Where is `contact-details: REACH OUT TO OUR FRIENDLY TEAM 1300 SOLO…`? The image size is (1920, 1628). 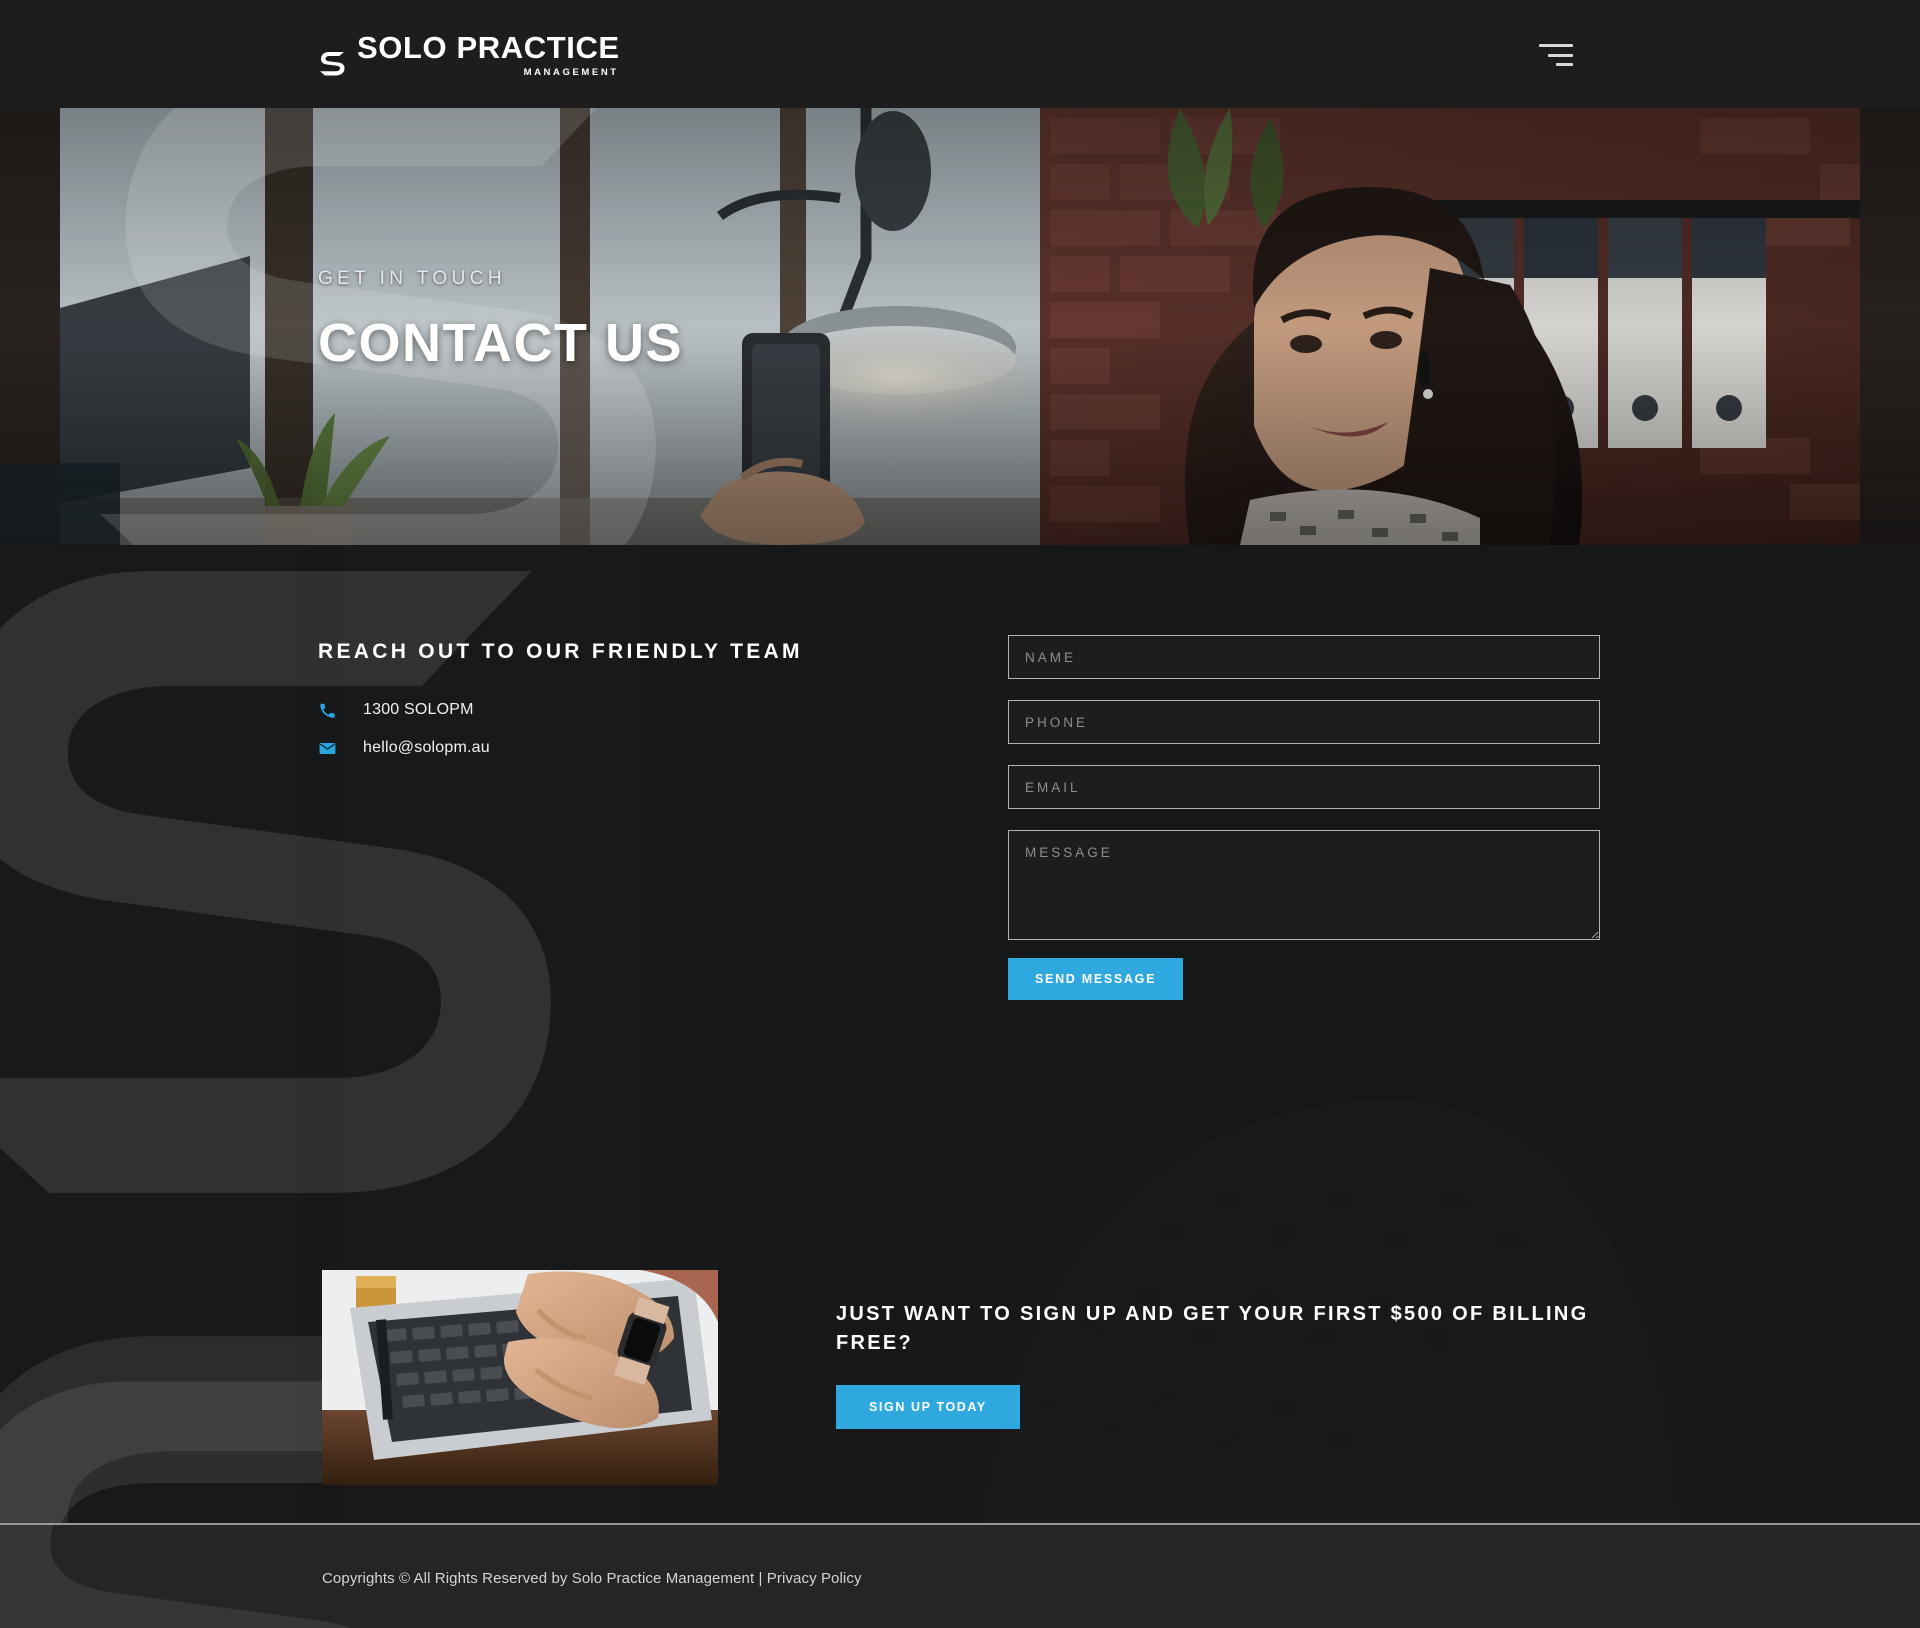 contact-details: REACH OUT TO OUR FRIENDLY TEAM 1300 SOLO… is located at coordinates (560, 705).